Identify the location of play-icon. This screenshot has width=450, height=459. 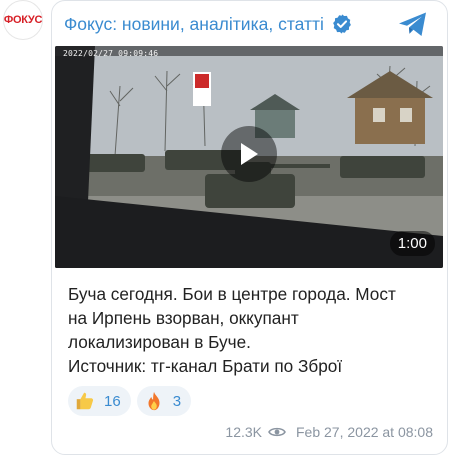
(249, 154).